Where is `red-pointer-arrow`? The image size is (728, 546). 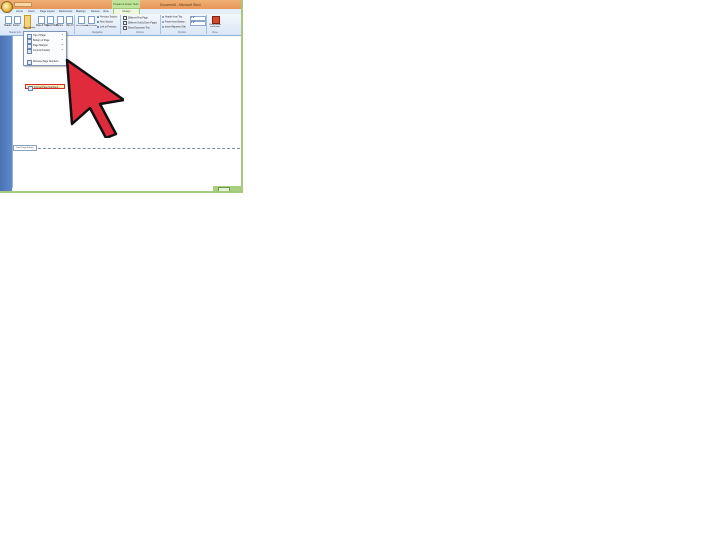
red-pointer-arrow is located at coordinates (94, 98).